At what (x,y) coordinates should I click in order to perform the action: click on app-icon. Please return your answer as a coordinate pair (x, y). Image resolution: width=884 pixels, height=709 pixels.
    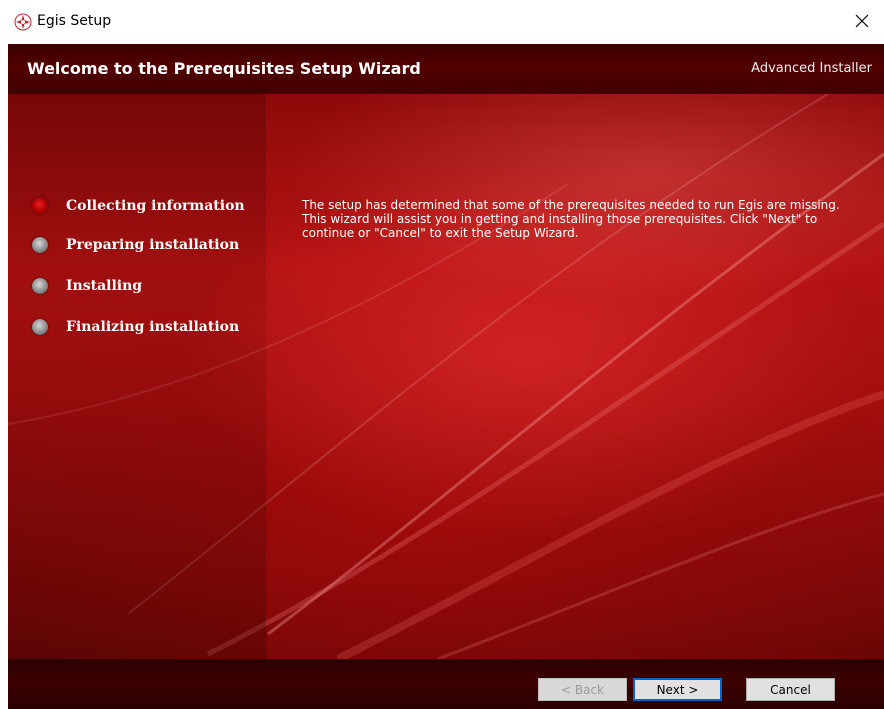
    Looking at the image, I should click on (23, 22).